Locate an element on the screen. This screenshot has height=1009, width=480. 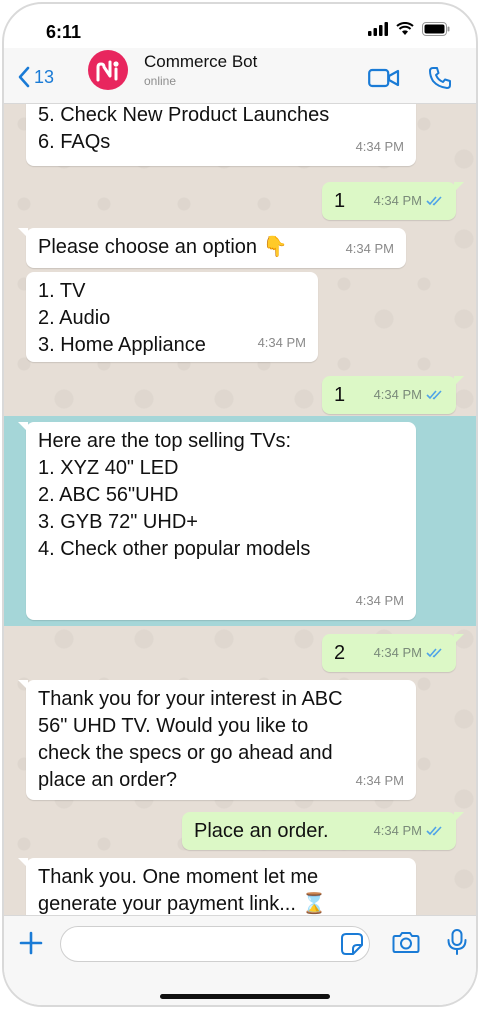
home-indicator is located at coordinates (245, 996).